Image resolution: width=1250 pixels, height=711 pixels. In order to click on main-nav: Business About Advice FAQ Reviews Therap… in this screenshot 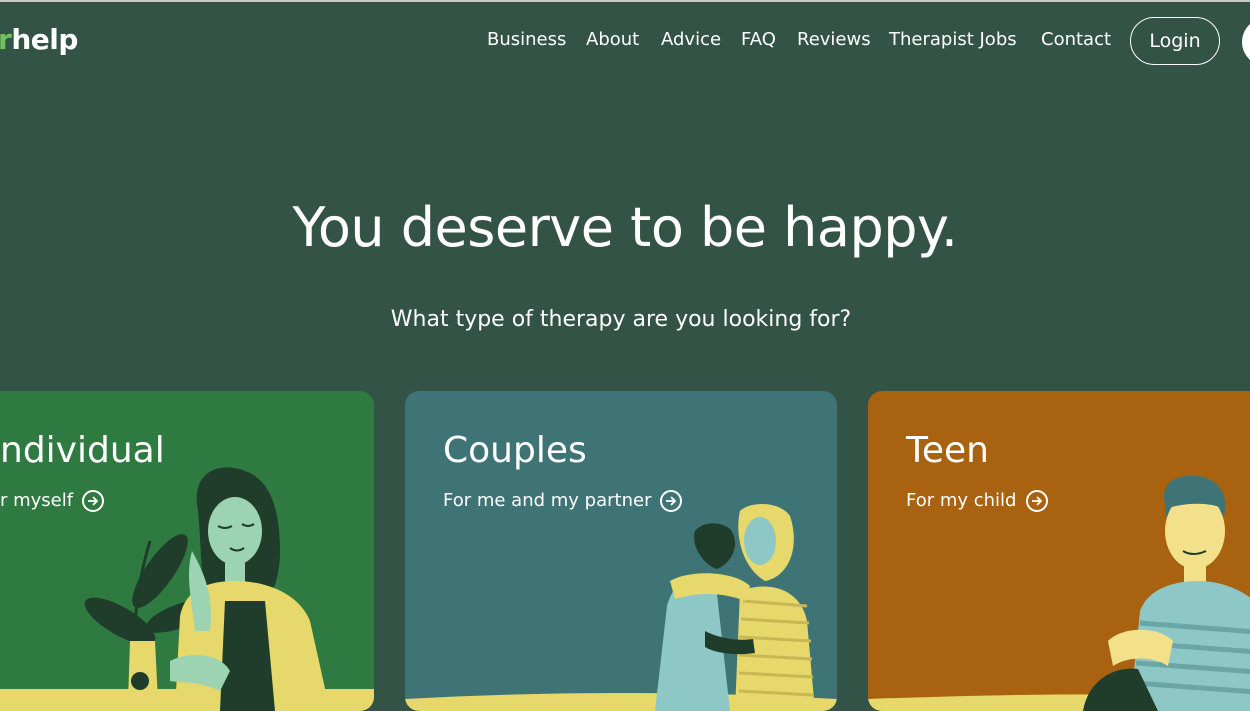, I will do `click(625, 42)`.